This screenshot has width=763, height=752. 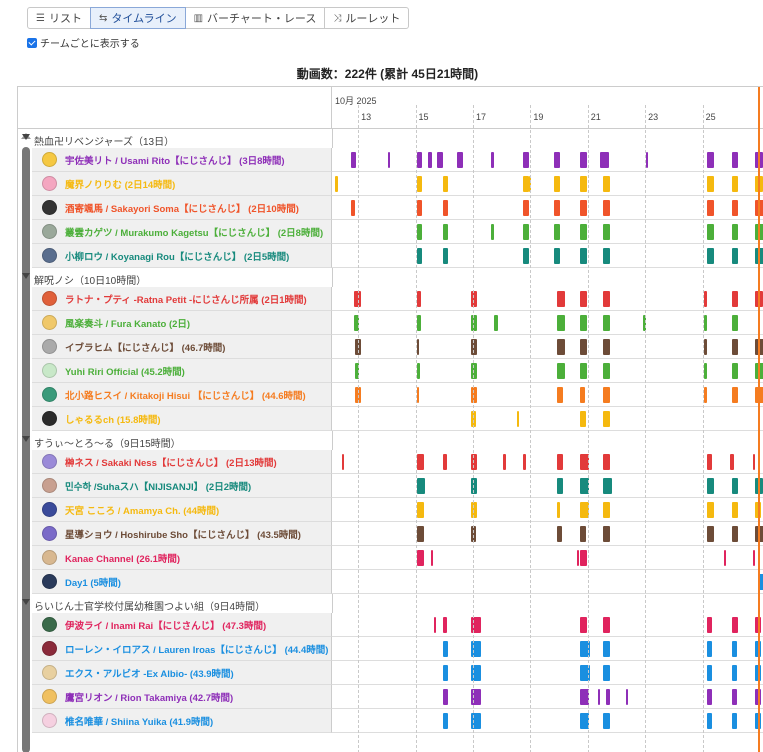 What do you see at coordinates (182, 721) in the screenshot?
I see `member-label-cell: 椎名唯華 / Shiina Yuika (41.9時間)` at bounding box center [182, 721].